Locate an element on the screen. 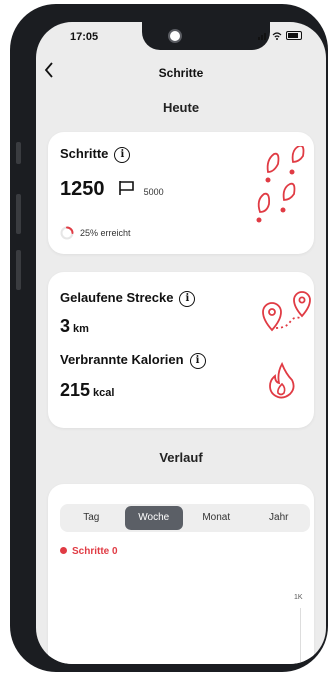  calories-value: 215 is located at coordinates (75, 390).